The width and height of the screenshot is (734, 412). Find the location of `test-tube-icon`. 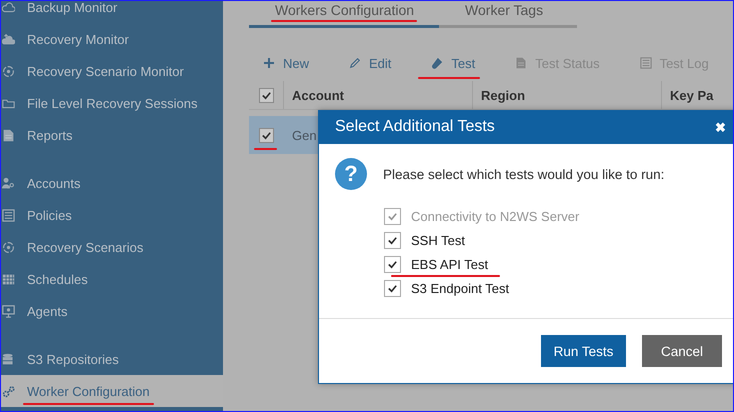

test-tube-icon is located at coordinates (437, 63).